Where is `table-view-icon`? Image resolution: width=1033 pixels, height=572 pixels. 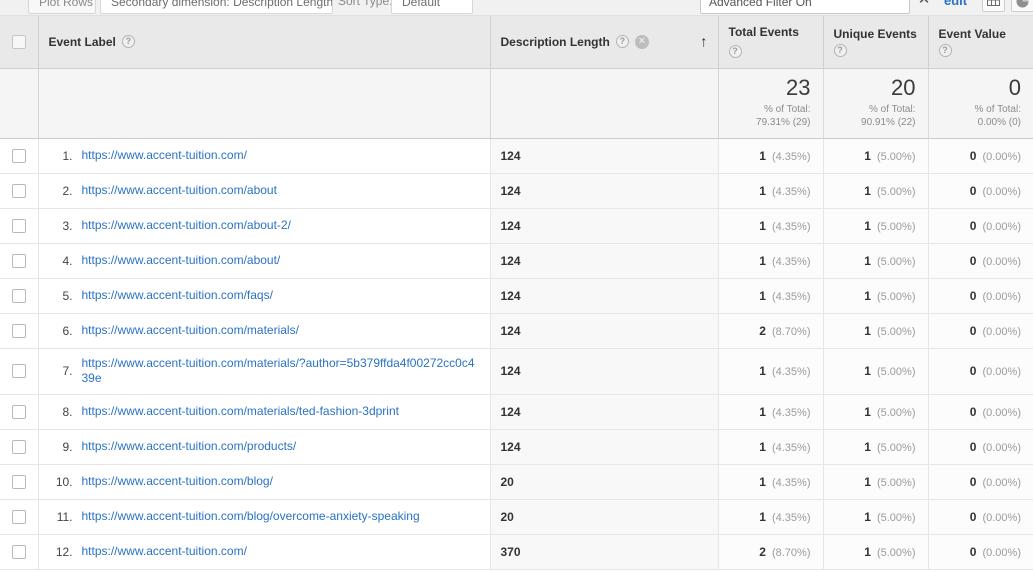 table-view-icon is located at coordinates (993, 6).